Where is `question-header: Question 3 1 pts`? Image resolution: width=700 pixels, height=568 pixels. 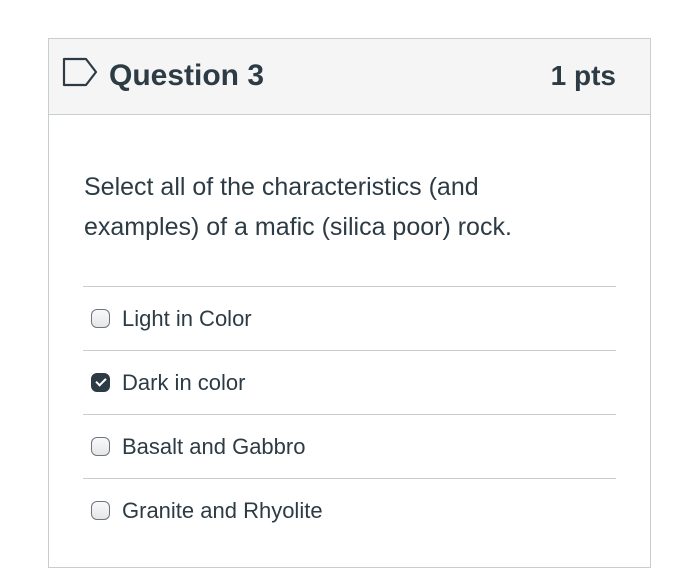
question-header: Question 3 1 pts is located at coordinates (349, 77).